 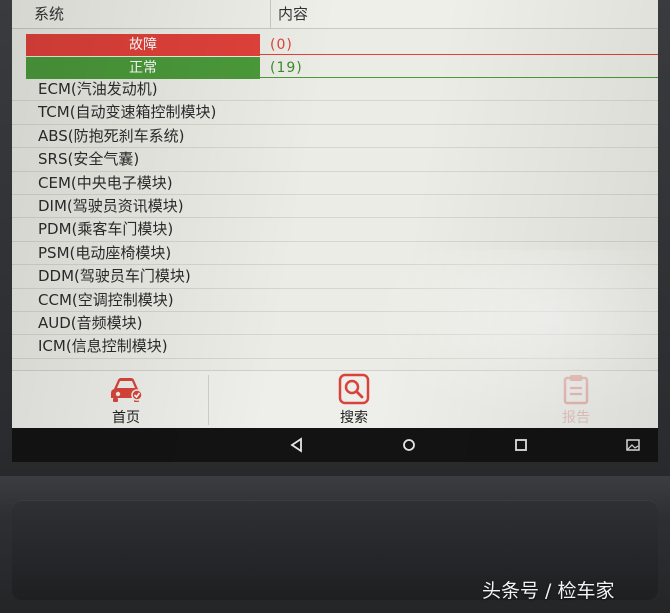 What do you see at coordinates (270, 14) in the screenshot?
I see `column-divider` at bounding box center [270, 14].